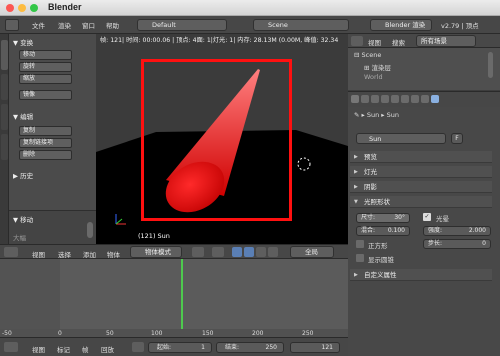 The image size is (500, 356). Describe the element at coordinates (45, 67) in the screenshot. I see `rotate-button: 旋转` at that location.